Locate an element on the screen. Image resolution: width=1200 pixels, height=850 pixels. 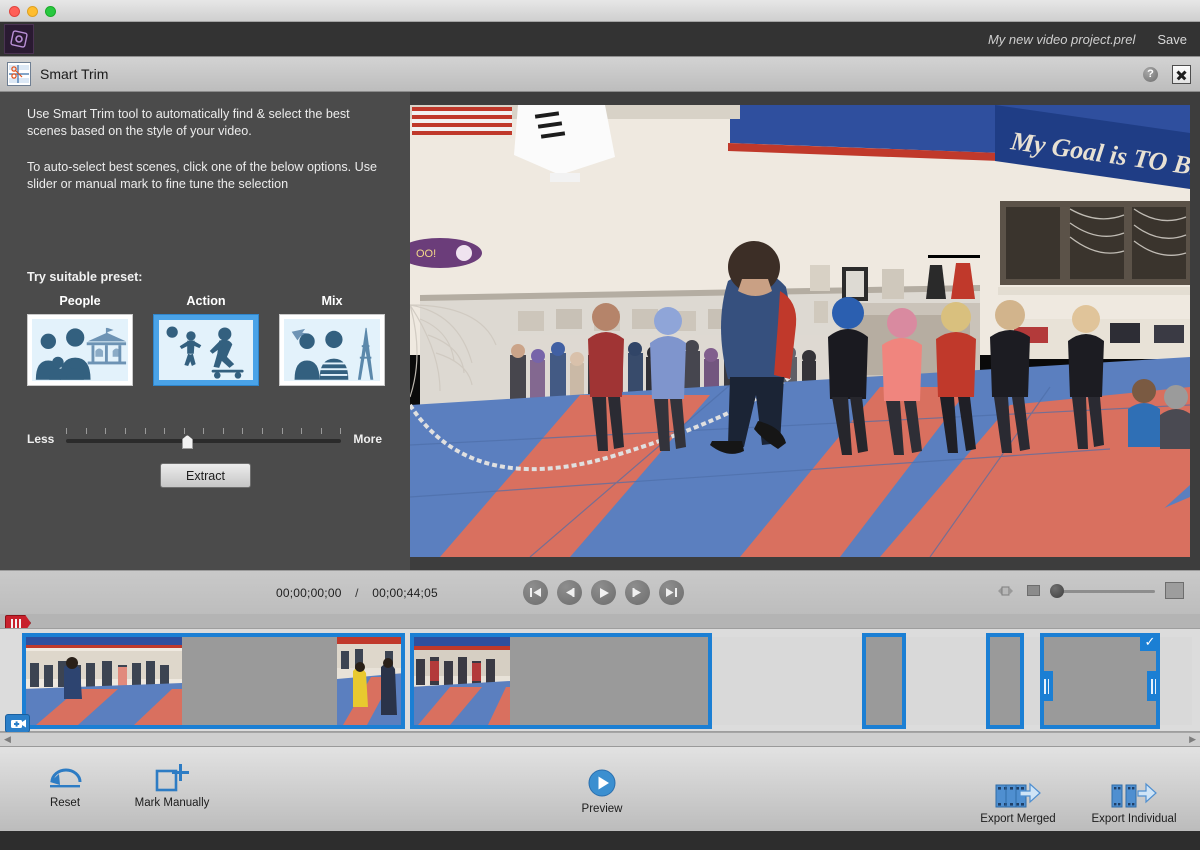
slider-ticks is located at coordinates (204, 432).